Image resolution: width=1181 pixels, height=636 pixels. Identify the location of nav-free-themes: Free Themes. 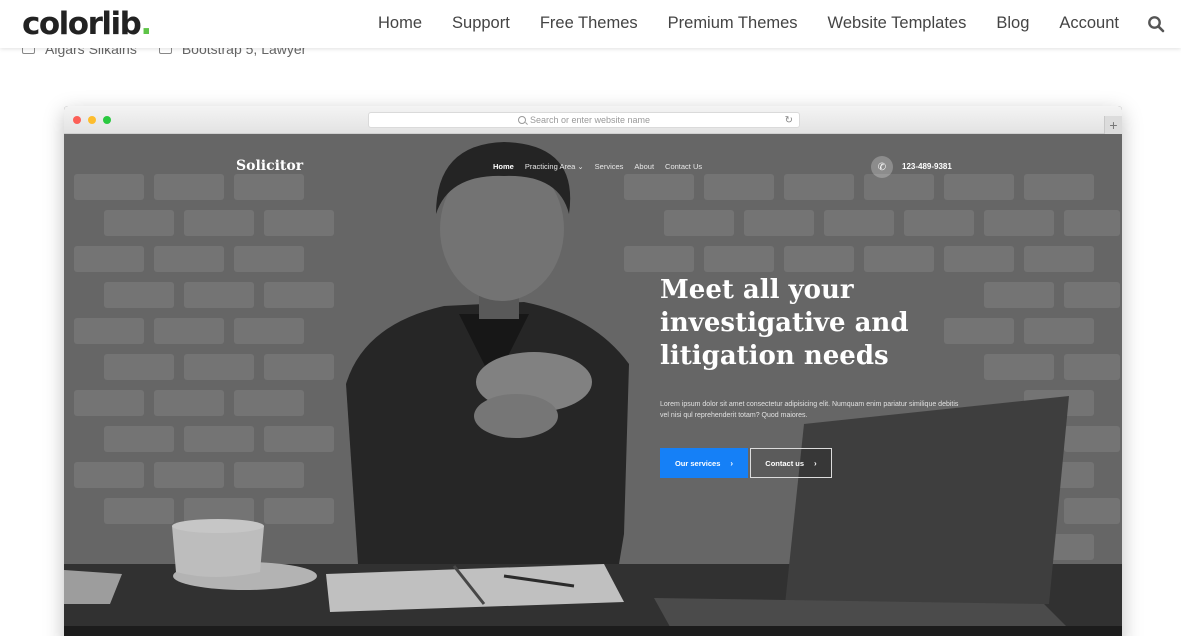
(589, 23).